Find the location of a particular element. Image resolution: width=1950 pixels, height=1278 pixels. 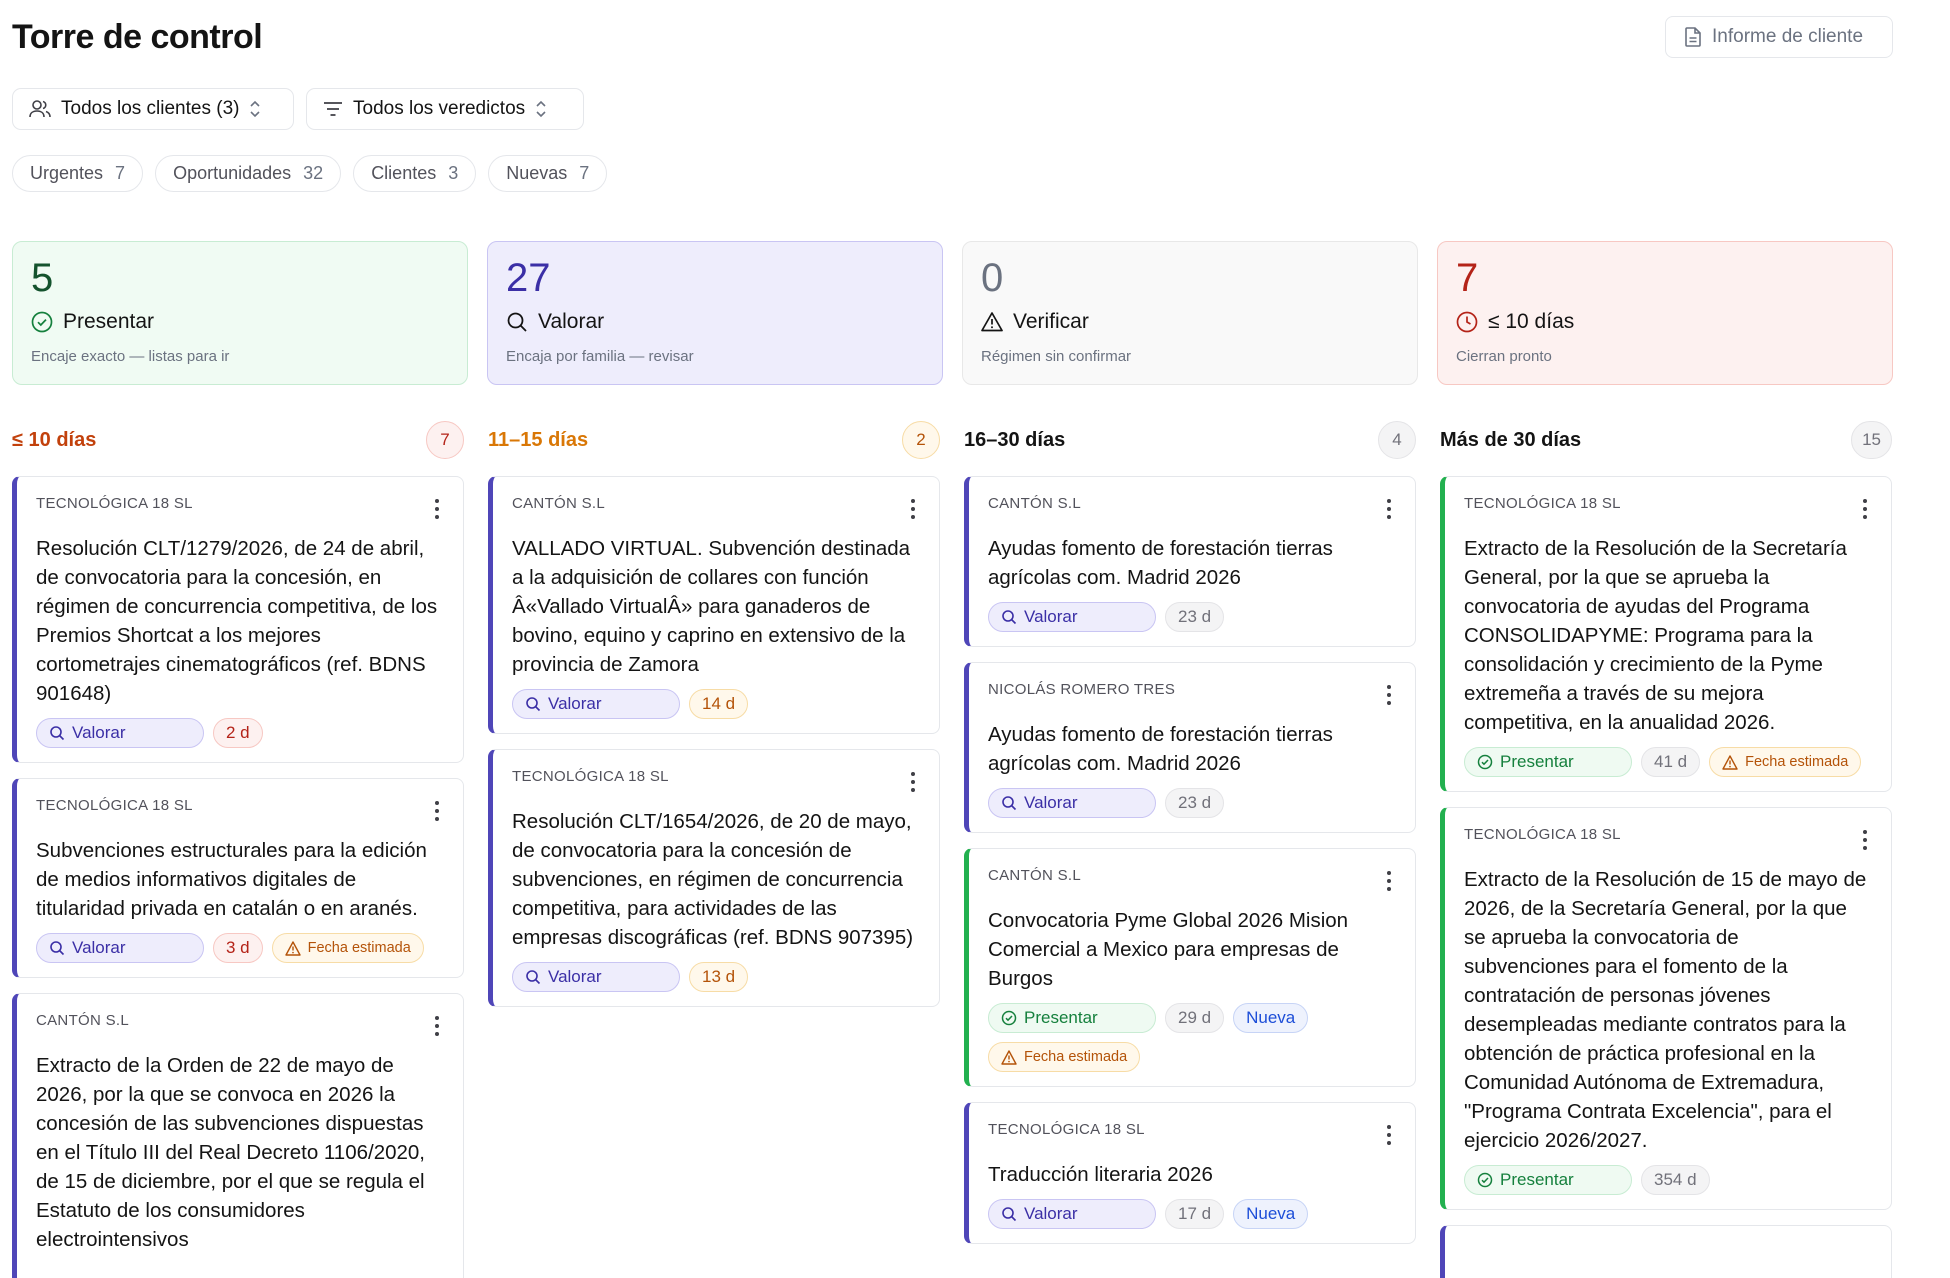

days-badge: 3 d is located at coordinates (238, 948).